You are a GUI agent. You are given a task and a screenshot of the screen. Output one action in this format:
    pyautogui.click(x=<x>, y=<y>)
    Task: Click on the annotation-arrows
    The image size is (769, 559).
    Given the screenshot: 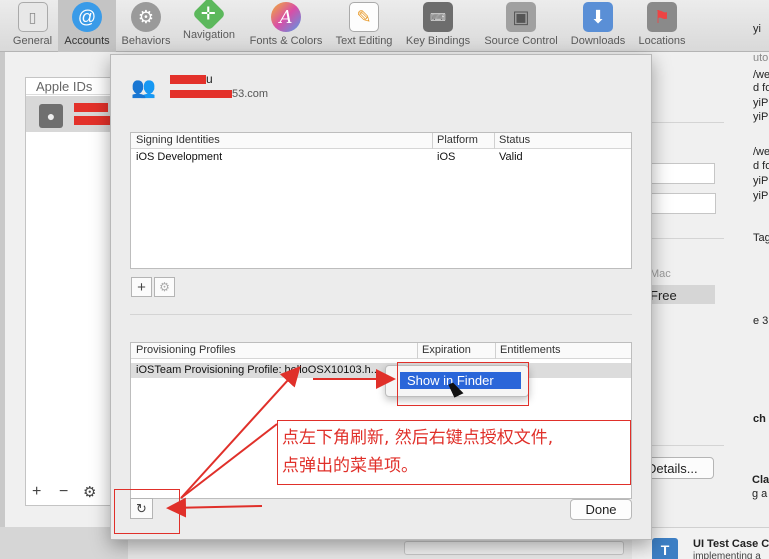 What is the action you would take?
    pyautogui.click(x=281, y=442)
    